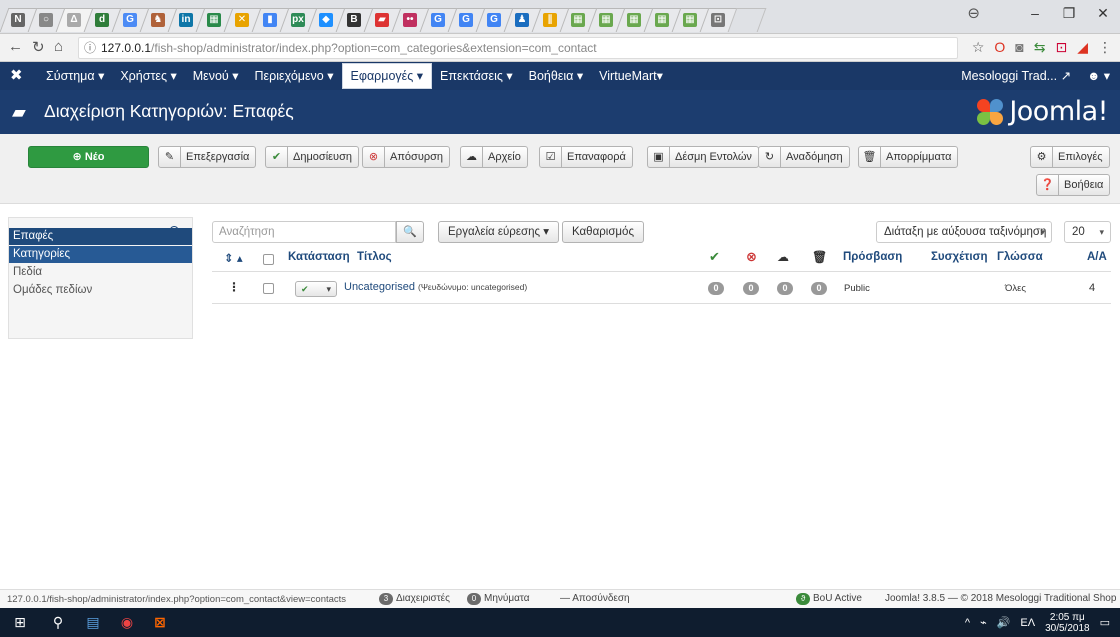  Describe the element at coordinates (1098, 76) in the screenshot. I see `user-menu: ☻ ▾` at that location.